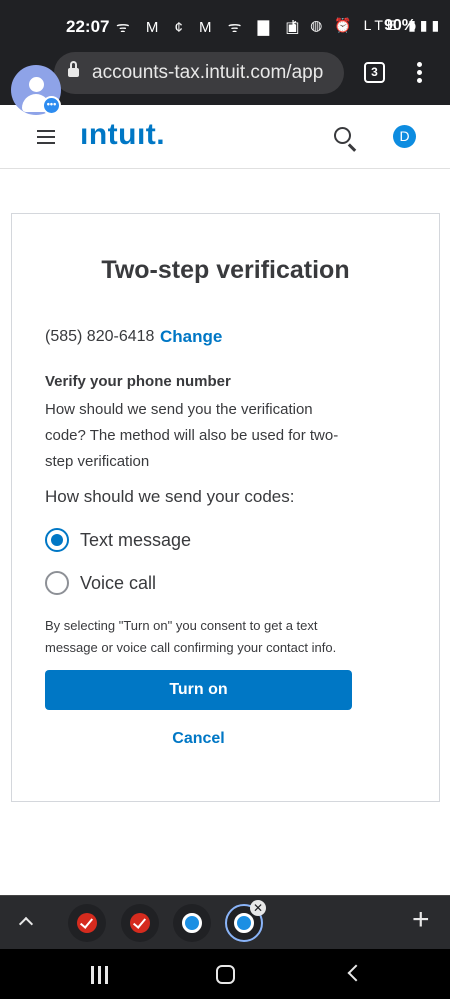 The height and width of the screenshot is (999, 450). Describe the element at coordinates (198, 690) in the screenshot. I see `turn-on-button: Turn on` at that location.